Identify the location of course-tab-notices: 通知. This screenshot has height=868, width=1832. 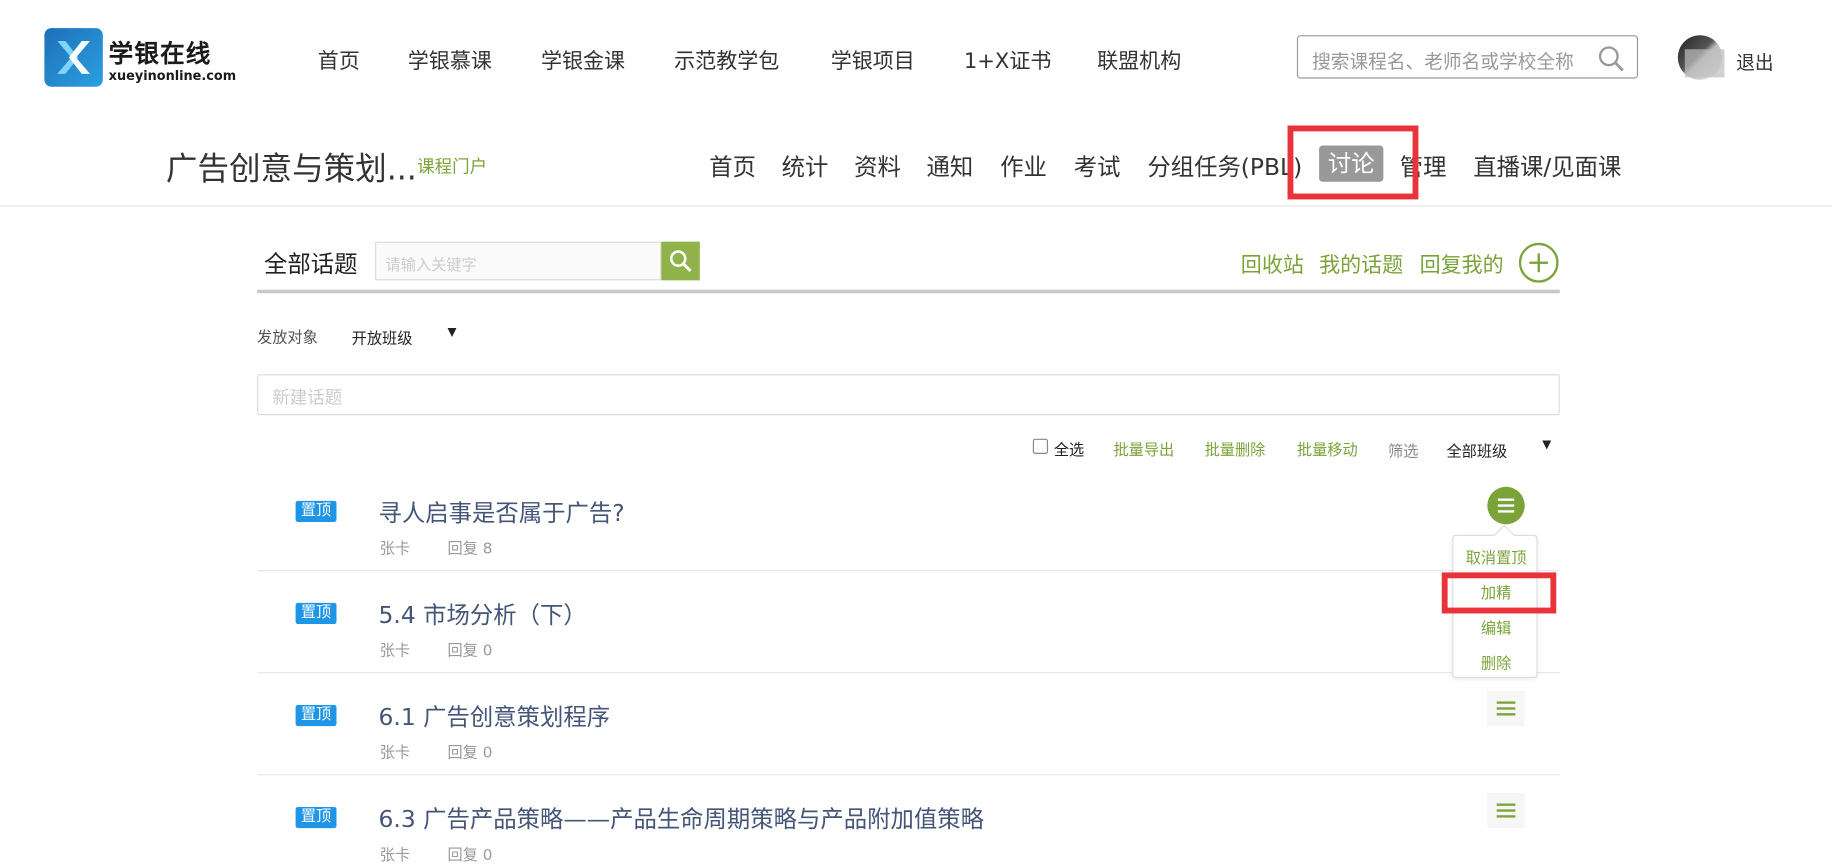
(950, 165).